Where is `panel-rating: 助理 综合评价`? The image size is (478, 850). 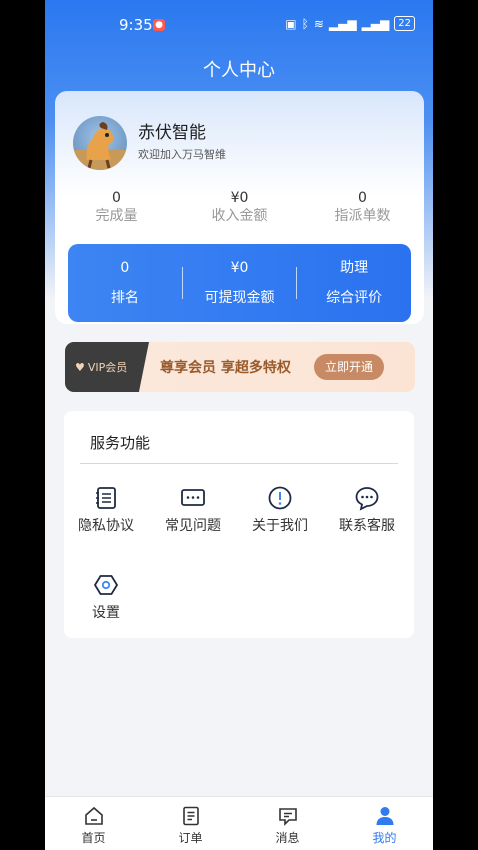
panel-rating: 助理 综合评价 is located at coordinates (354, 283).